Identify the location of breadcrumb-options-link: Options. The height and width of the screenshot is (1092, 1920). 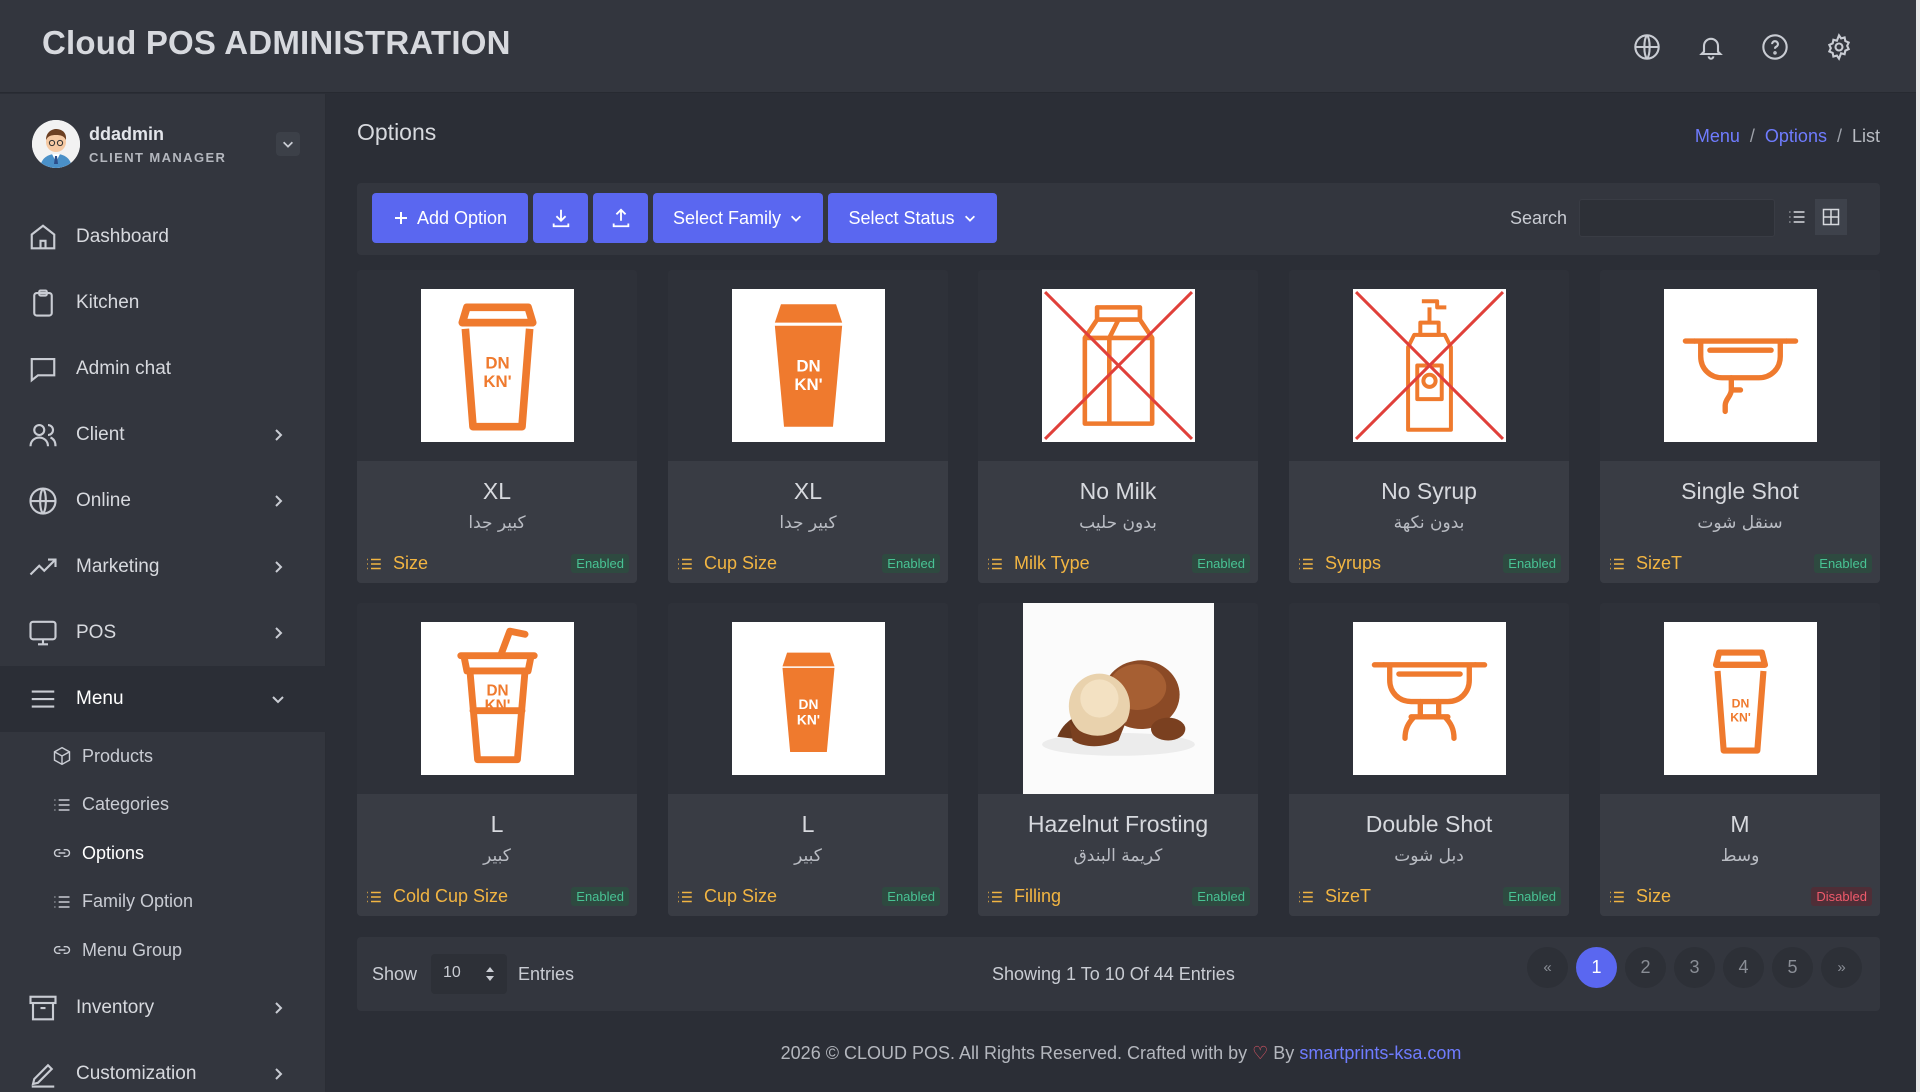
(1796, 136).